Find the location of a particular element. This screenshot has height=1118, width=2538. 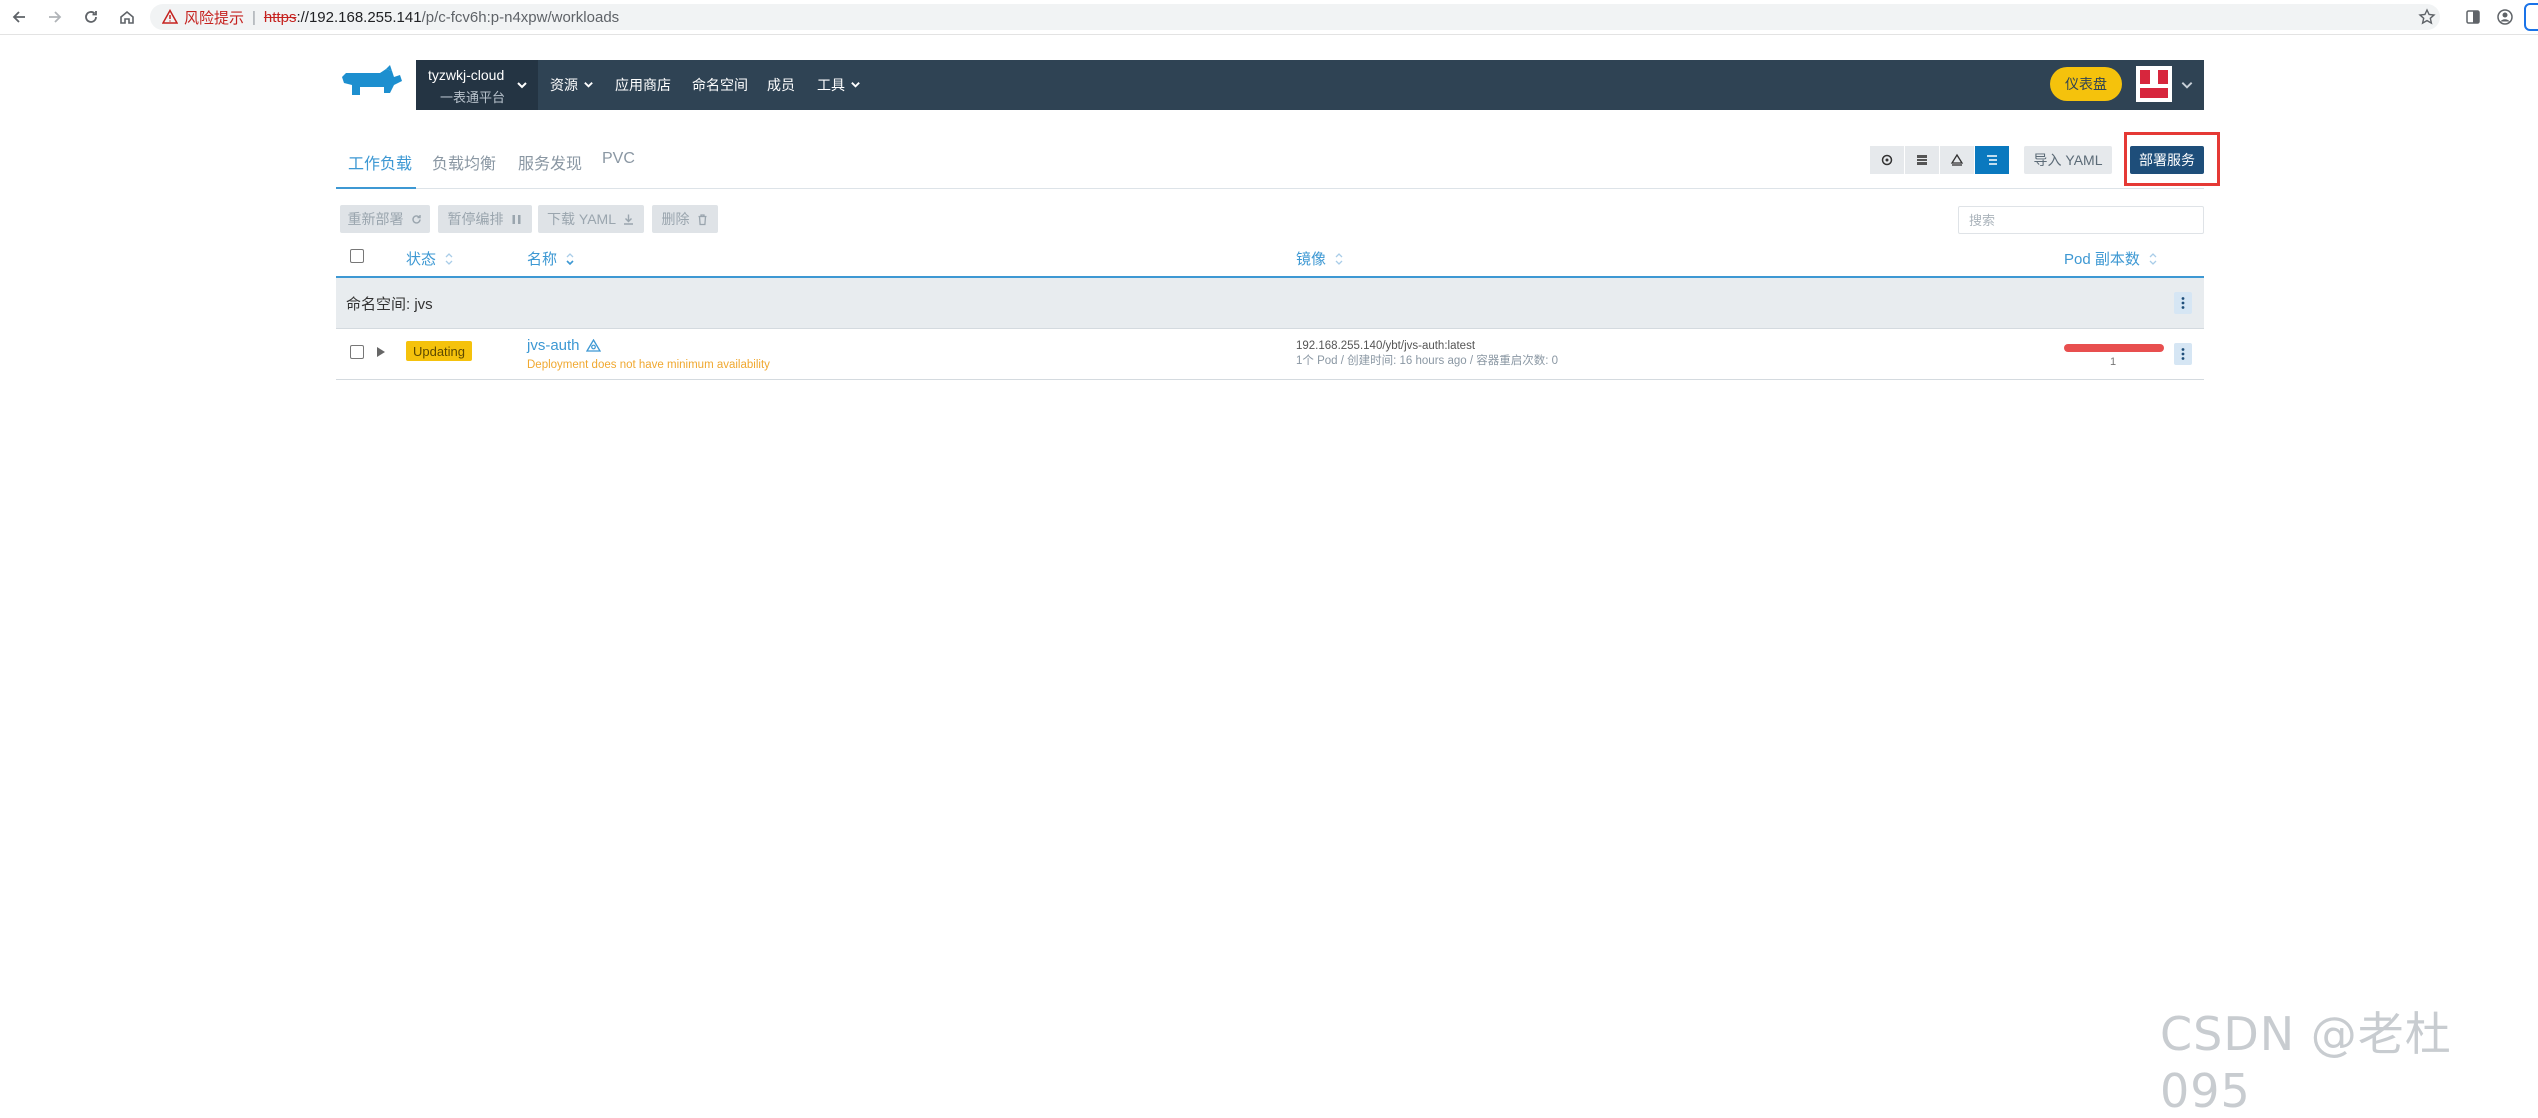

download-icon is located at coordinates (628, 219).